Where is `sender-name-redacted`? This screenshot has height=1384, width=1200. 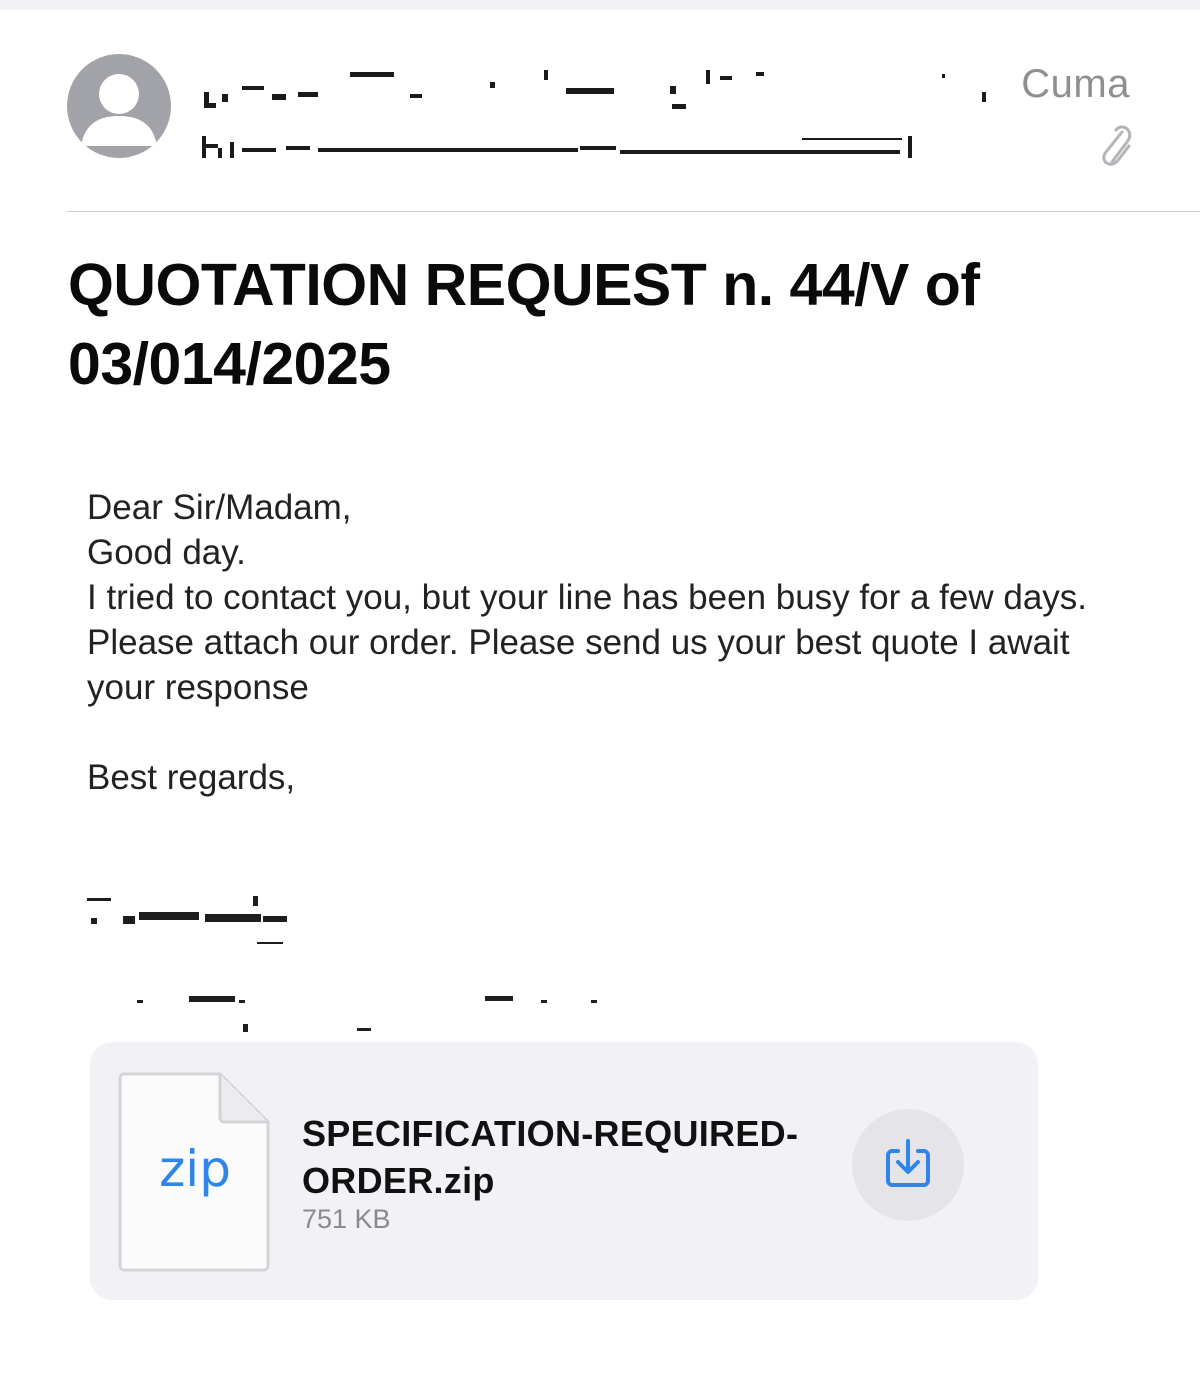 sender-name-redacted is located at coordinates (595, 90).